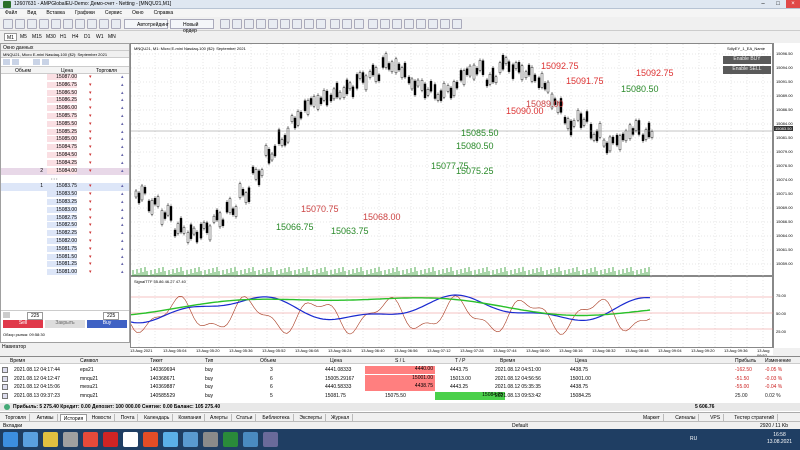  Describe the element at coordinates (65, 85) in the screenshot. I see `dom-ask-row: 15086.75 ▾ ▴` at that location.